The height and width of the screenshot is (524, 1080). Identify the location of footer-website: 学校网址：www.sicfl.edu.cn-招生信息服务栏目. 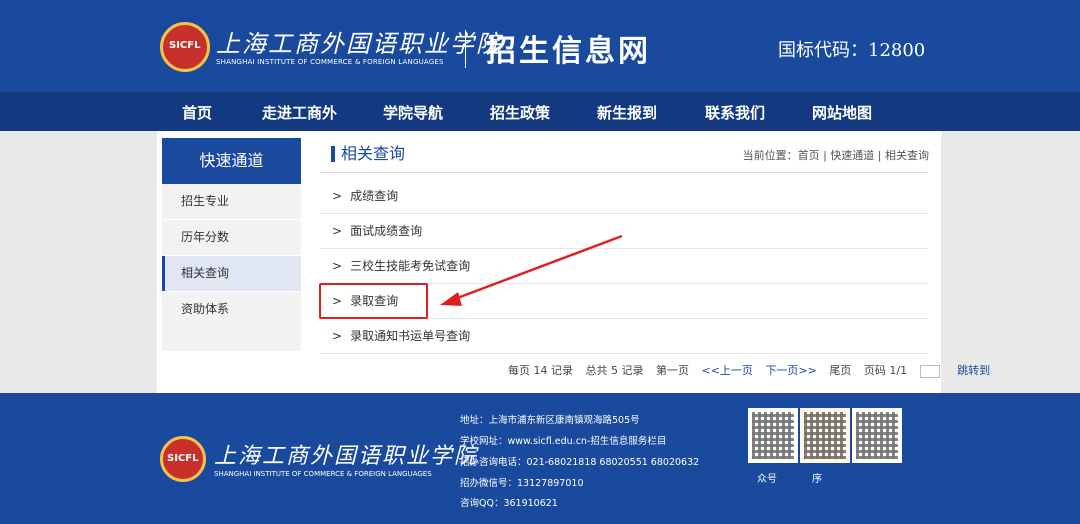
(563, 441).